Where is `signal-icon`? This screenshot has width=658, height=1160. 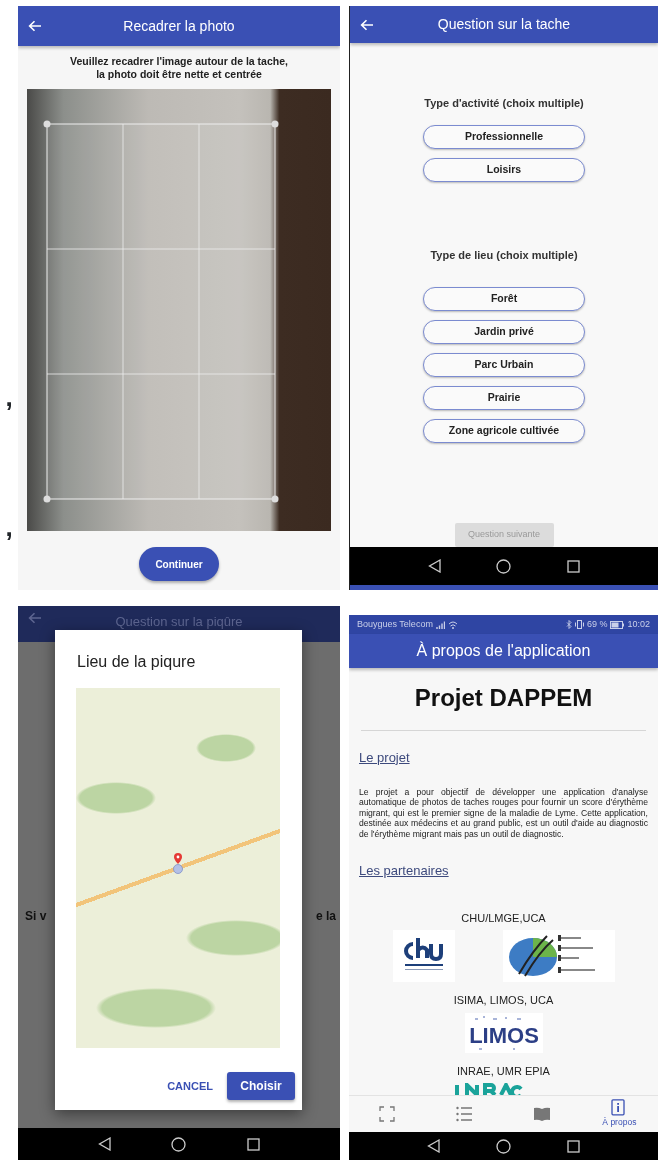
signal-icon is located at coordinates (440, 624).